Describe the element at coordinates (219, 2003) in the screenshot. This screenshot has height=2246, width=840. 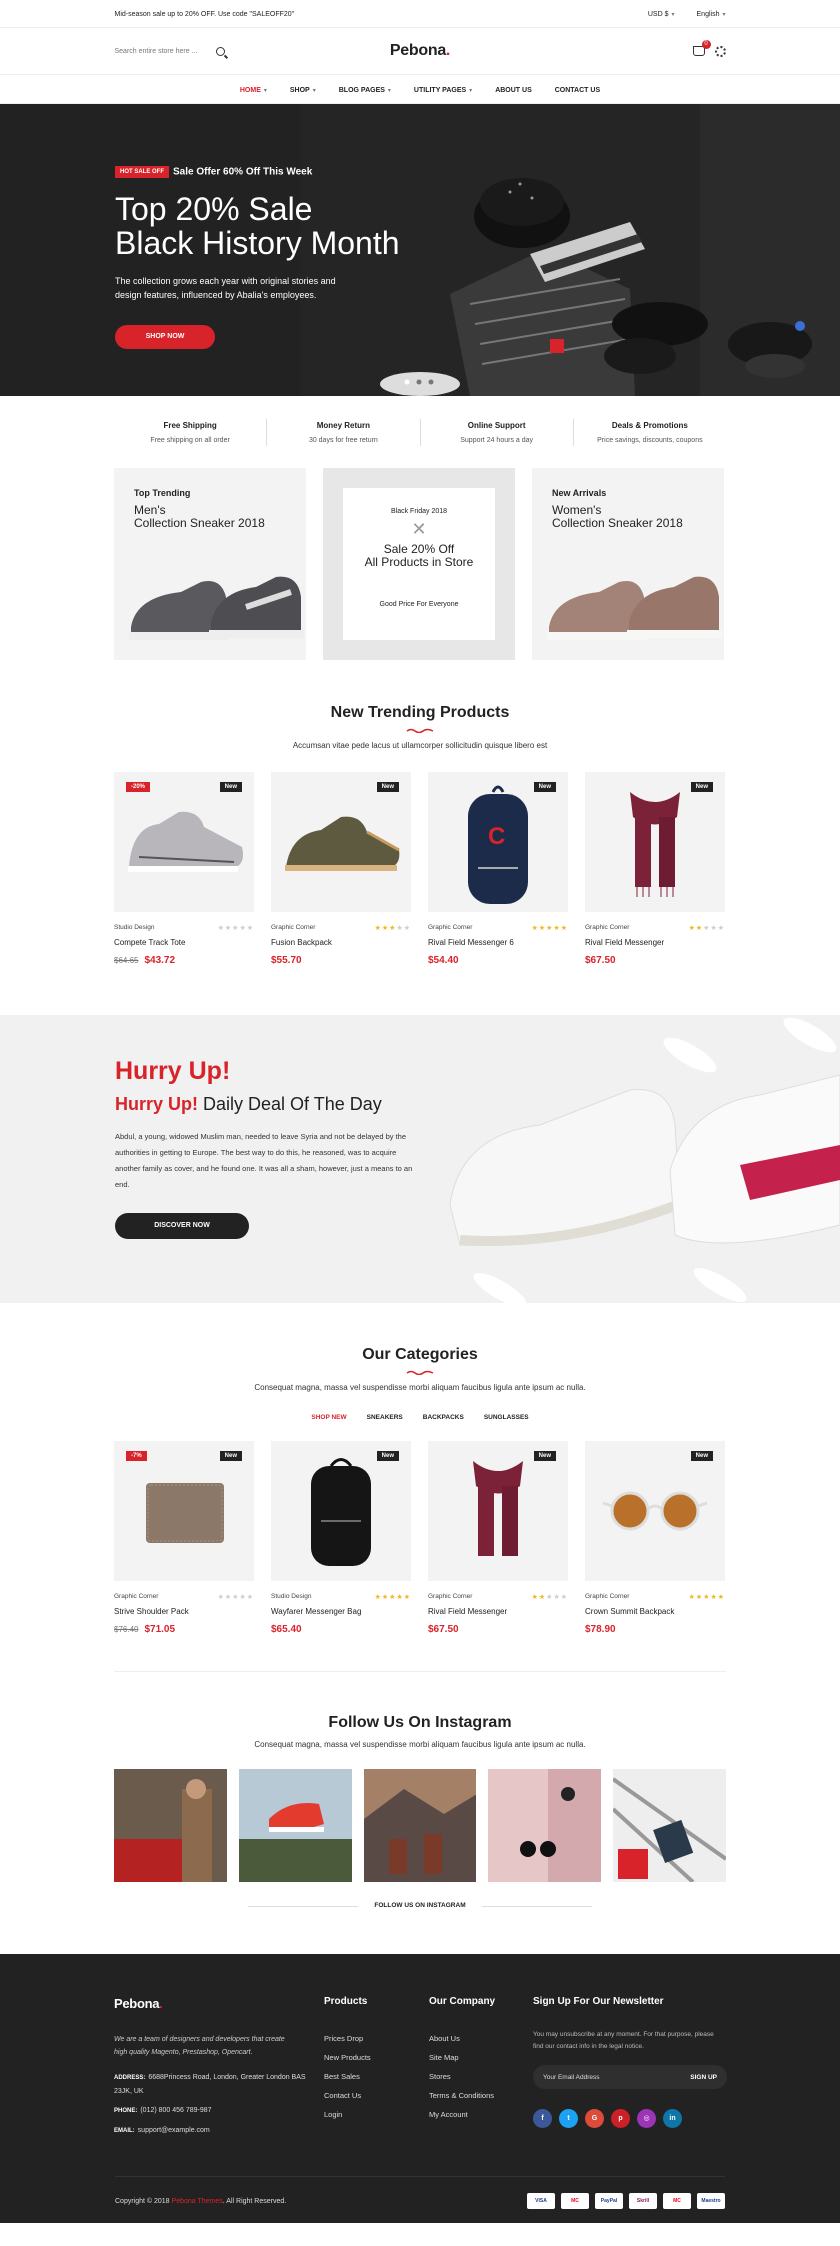
I see `footer-logo: Pebona.` at that location.